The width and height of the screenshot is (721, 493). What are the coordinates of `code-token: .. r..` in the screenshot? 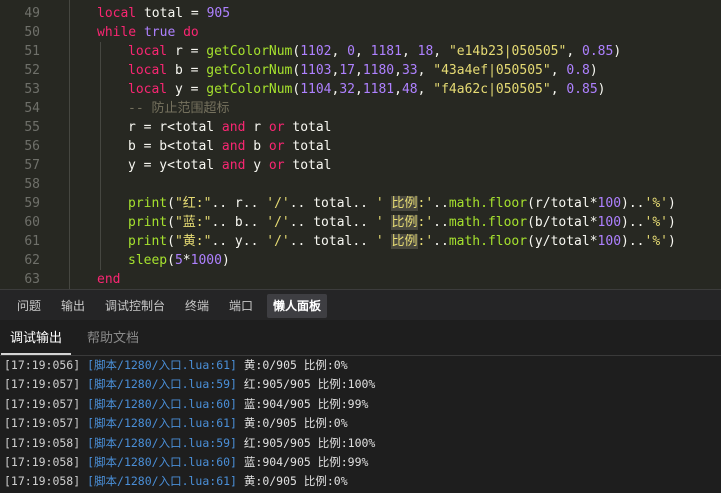 It's located at (239, 203).